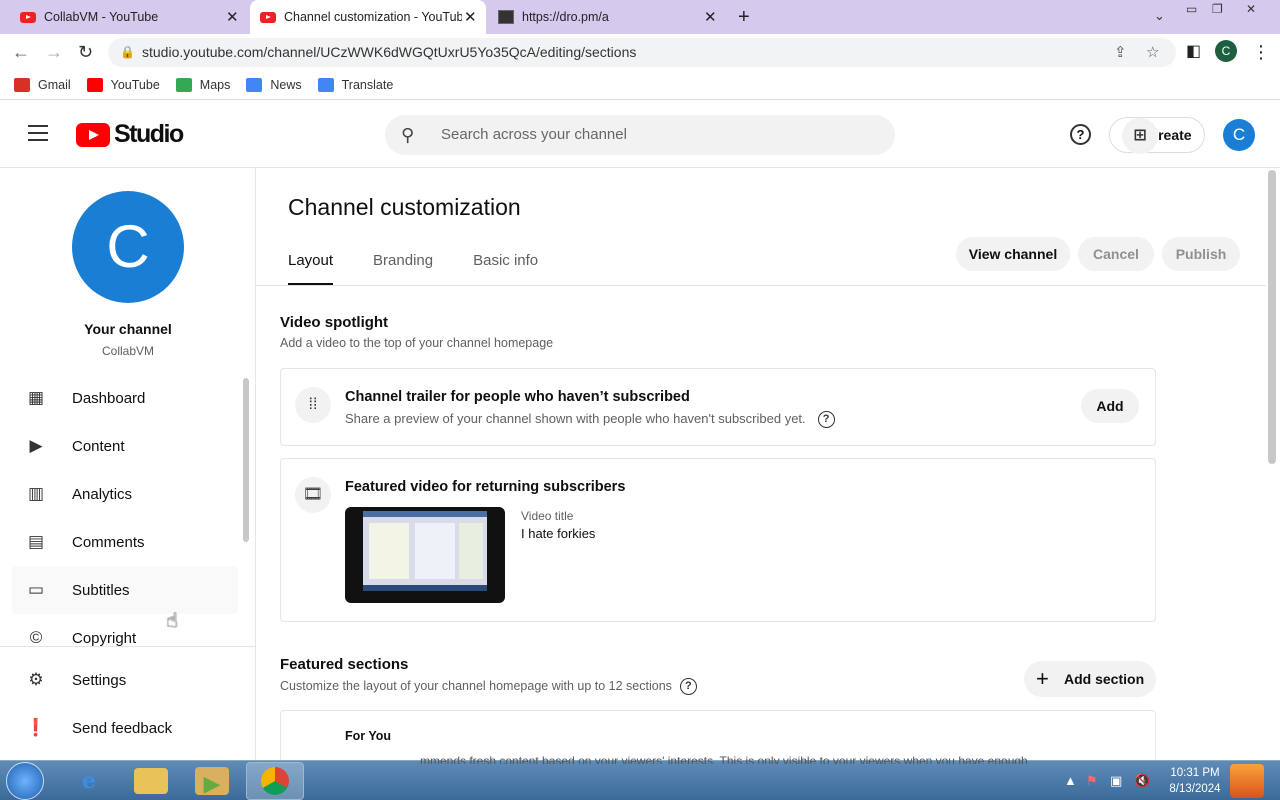 The width and height of the screenshot is (1280, 800). I want to click on internet-explorer-icon: e, so click(89, 781).